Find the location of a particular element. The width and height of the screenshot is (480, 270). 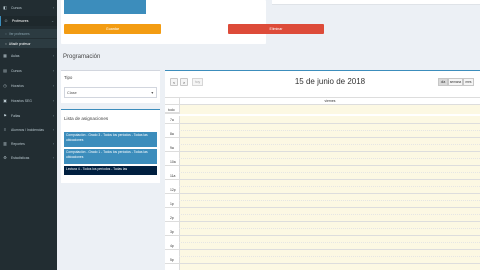

sidebar-item: ▦ Aulas ‹ is located at coordinates (28, 56).